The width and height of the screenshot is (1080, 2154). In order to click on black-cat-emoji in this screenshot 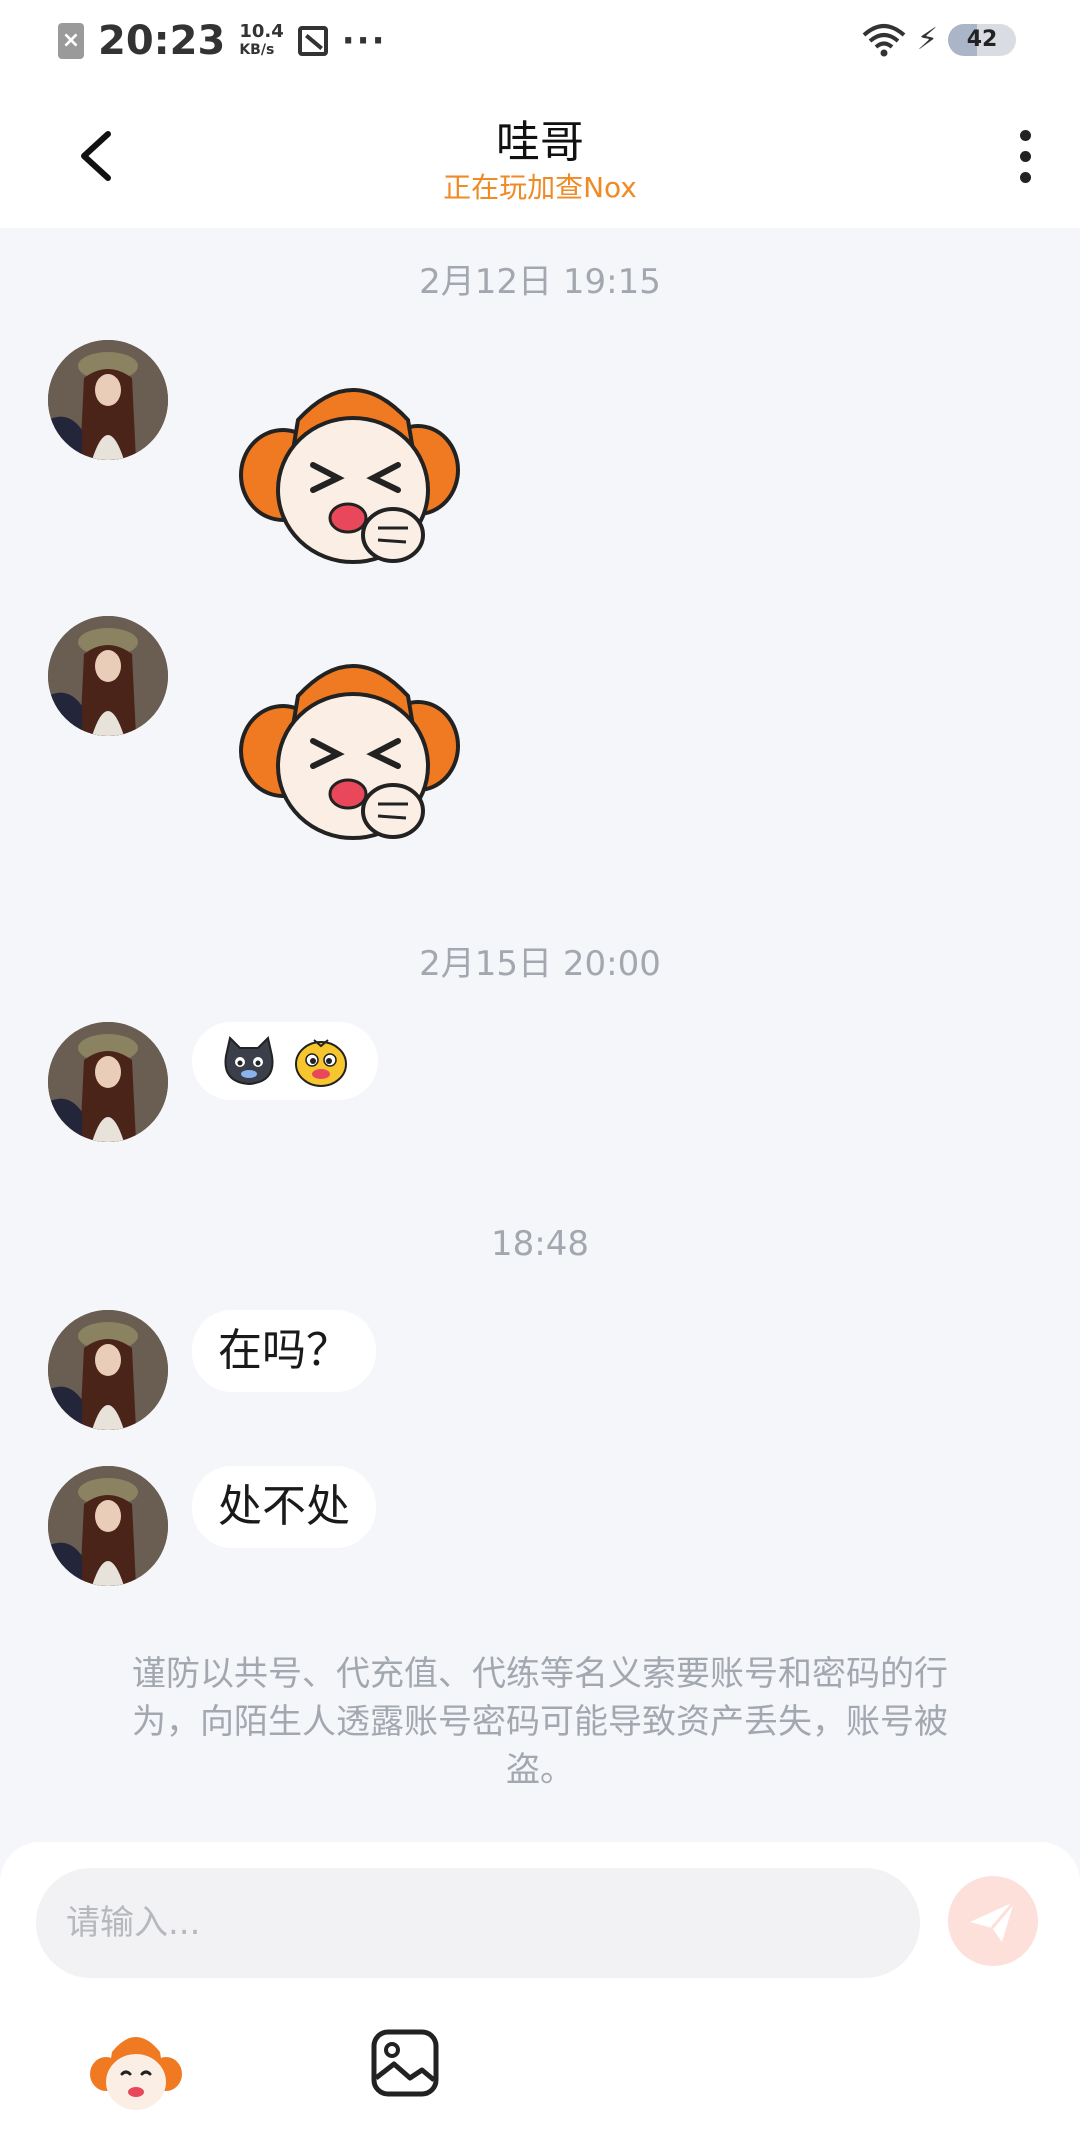, I will do `click(249, 1061)`.